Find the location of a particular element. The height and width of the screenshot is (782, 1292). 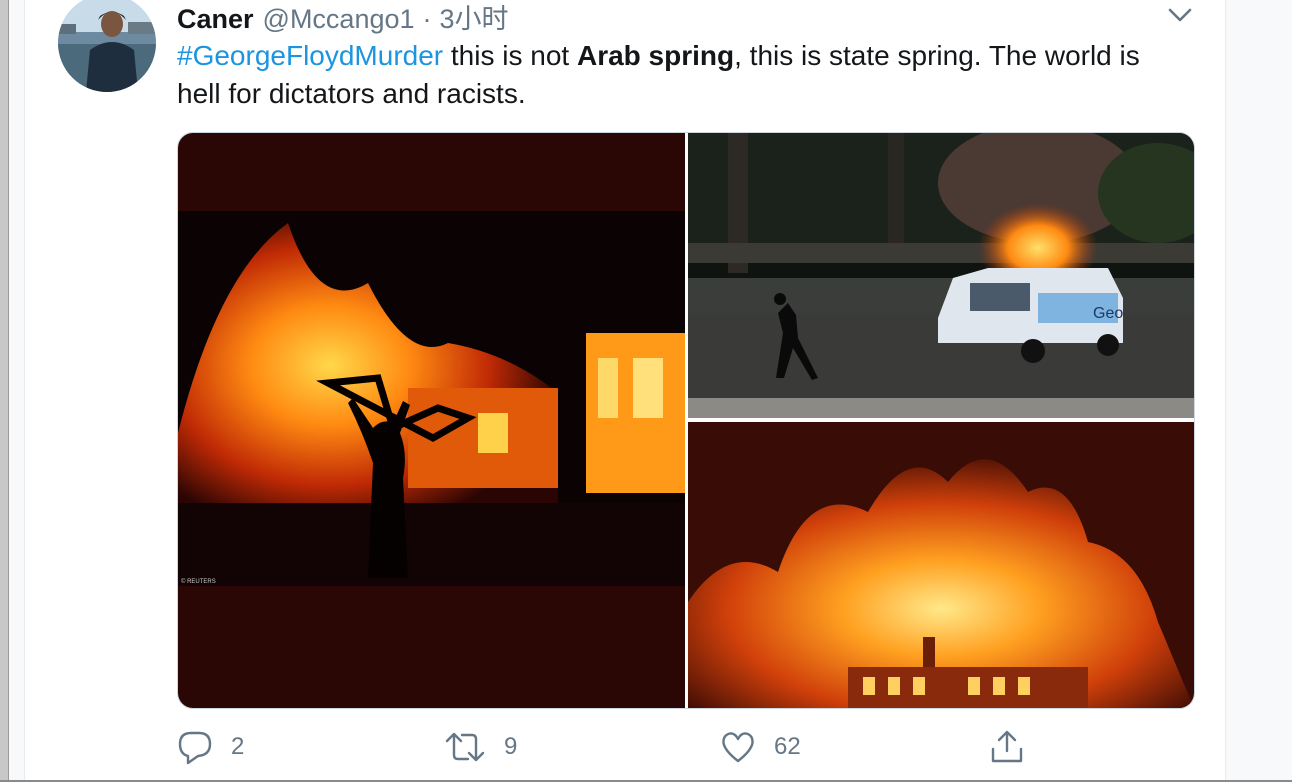

photo-burning-van: Geo is located at coordinates (941, 275).